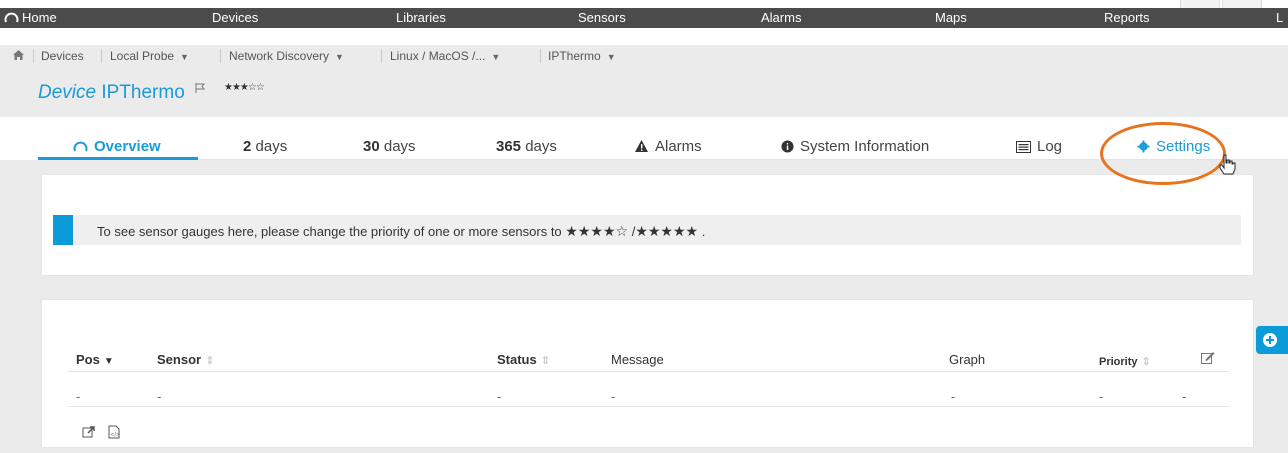 The height and width of the screenshot is (453, 1288). I want to click on cell-message: -, so click(613, 396).